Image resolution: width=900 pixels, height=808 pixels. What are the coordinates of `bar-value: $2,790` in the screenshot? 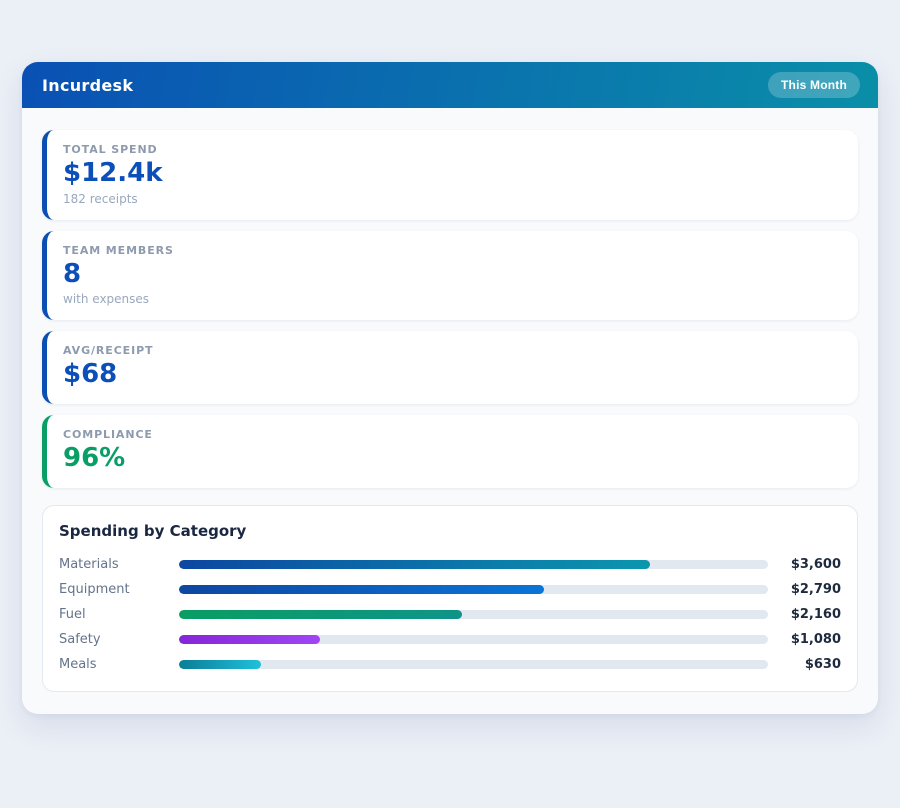 It's located at (815, 589).